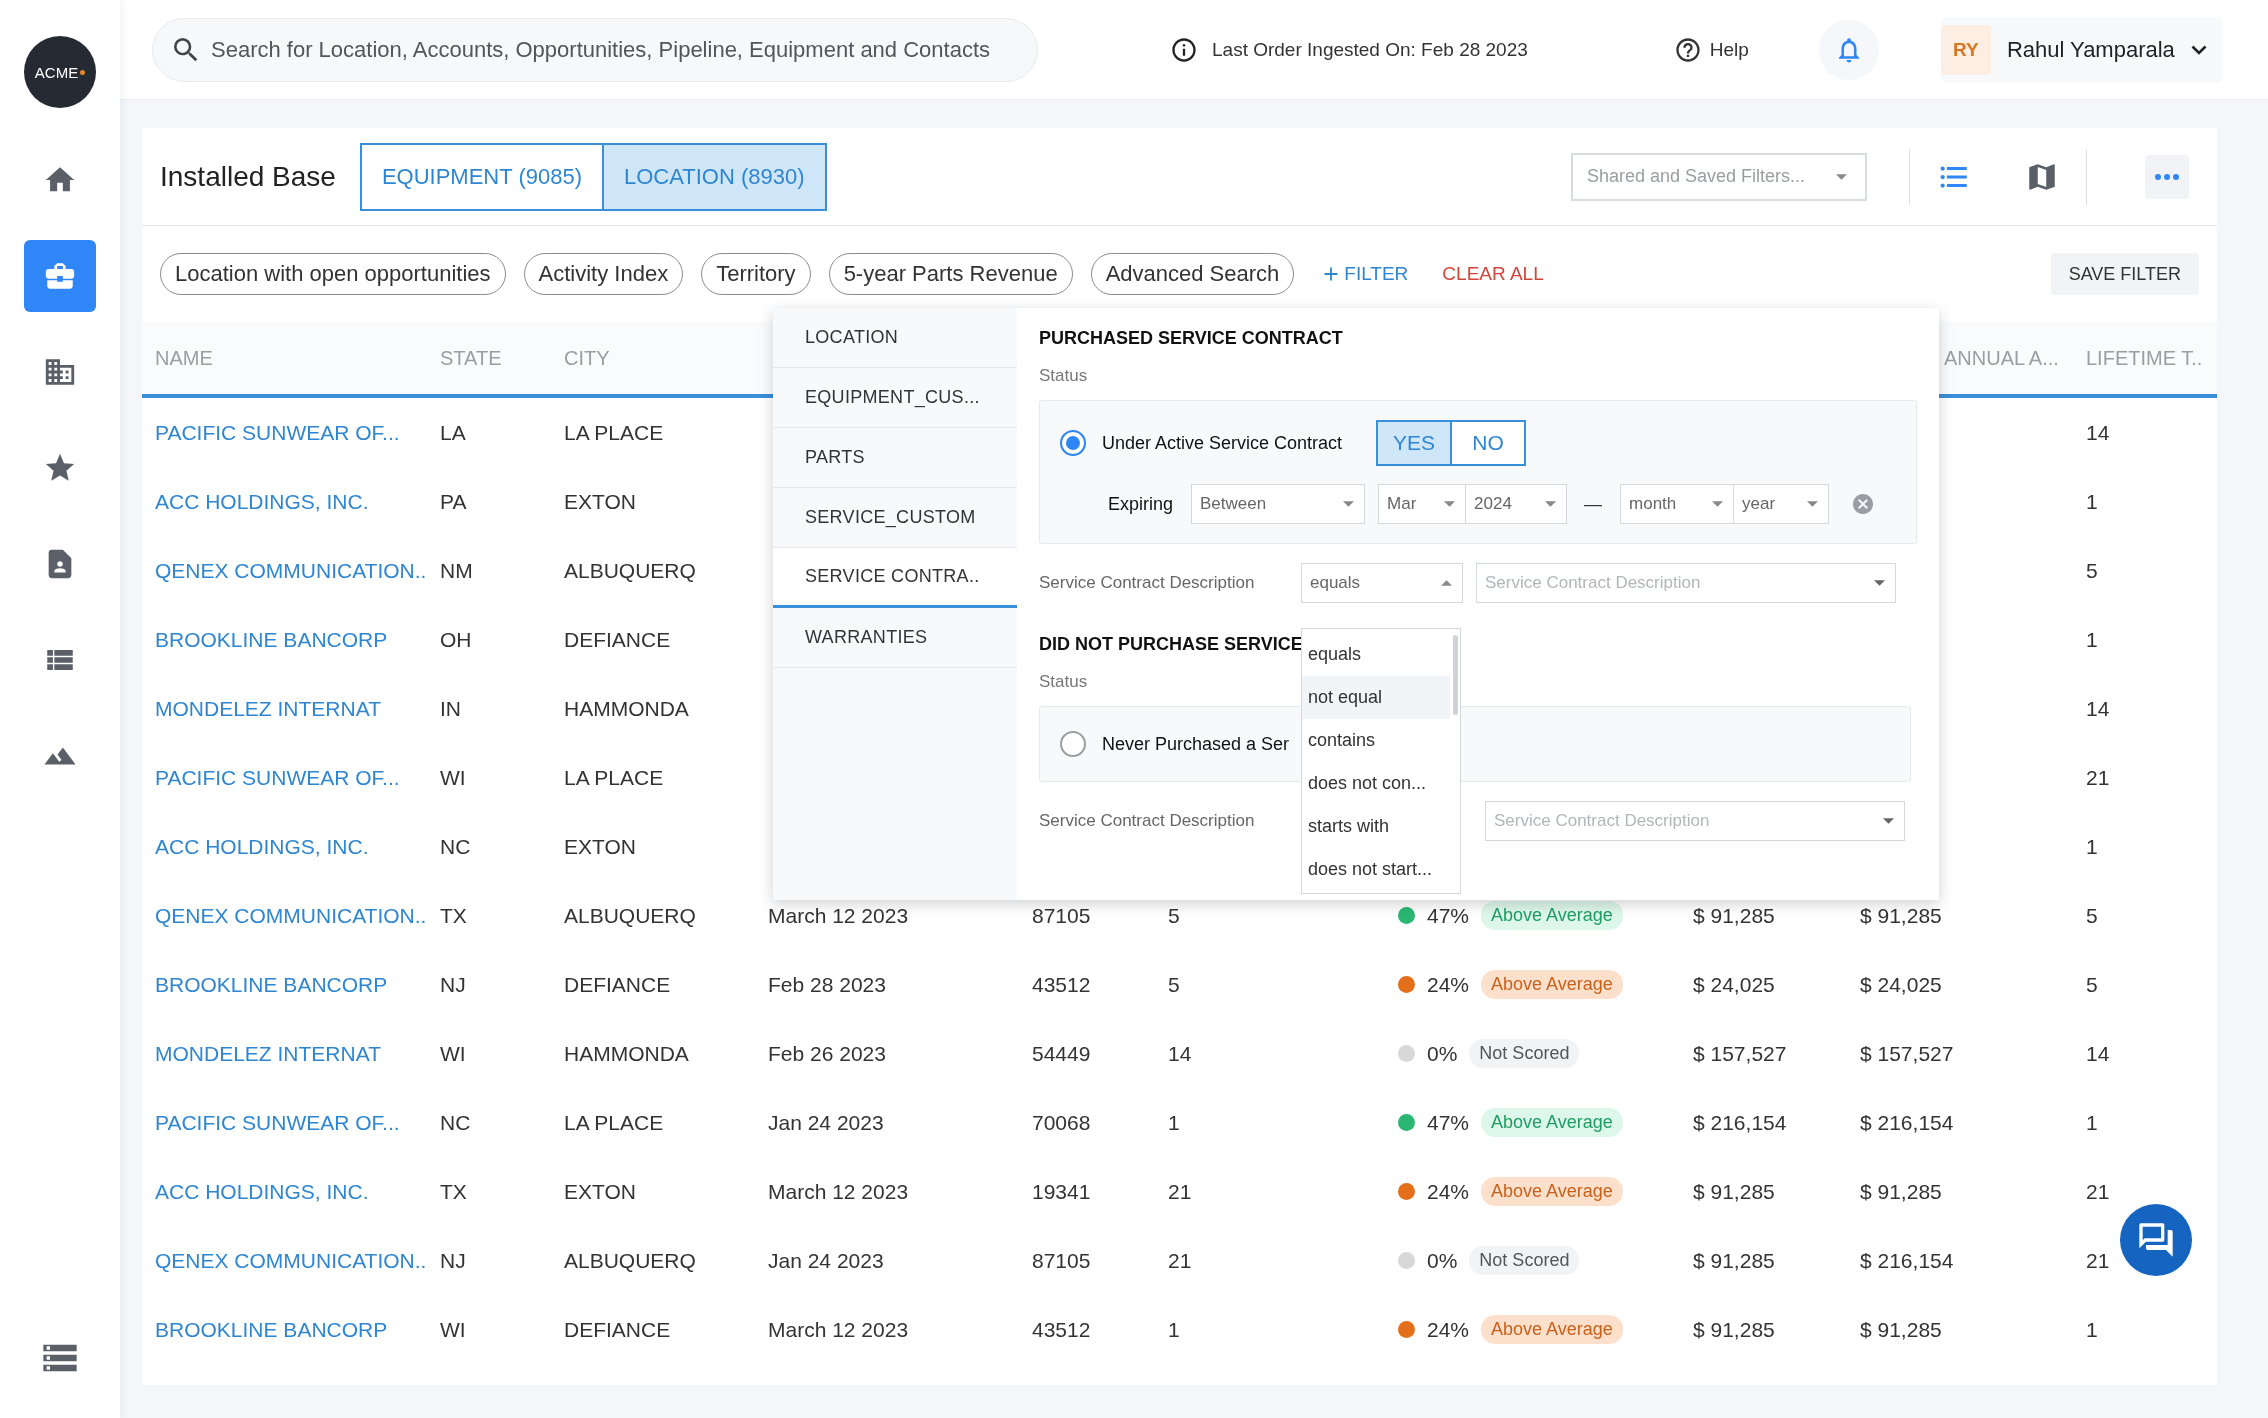  What do you see at coordinates (2081, 49) in the screenshot?
I see `user-menu: RY Rahul Yamparala` at bounding box center [2081, 49].